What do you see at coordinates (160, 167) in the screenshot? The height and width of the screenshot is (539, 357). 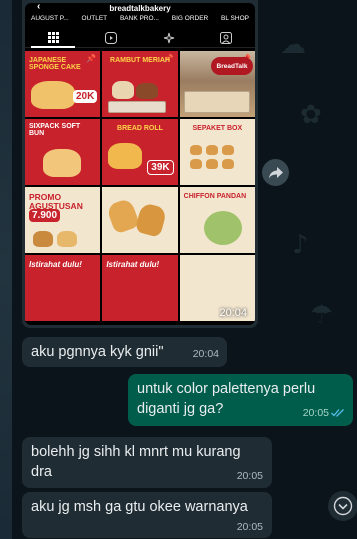 I see `post-badge: 39K` at bounding box center [160, 167].